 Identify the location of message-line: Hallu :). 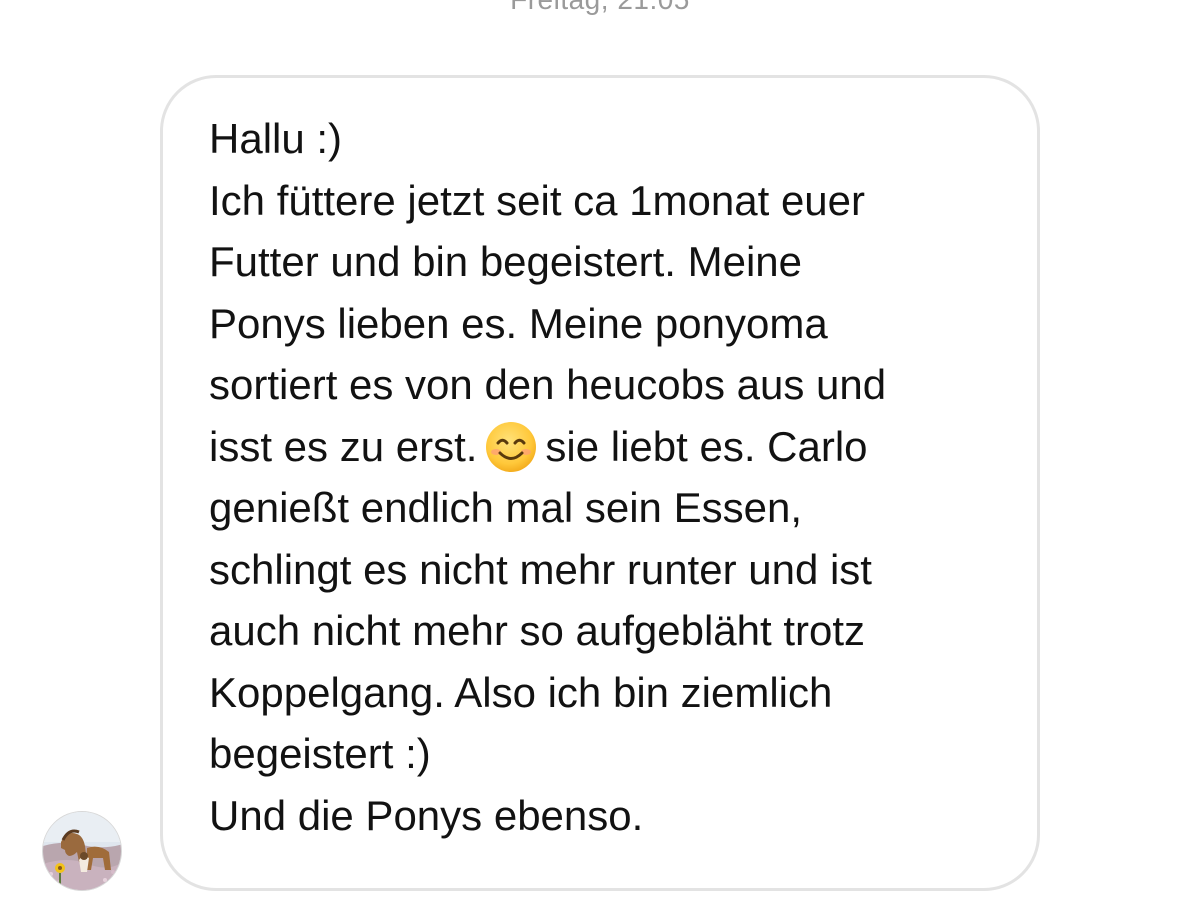
(276, 138).